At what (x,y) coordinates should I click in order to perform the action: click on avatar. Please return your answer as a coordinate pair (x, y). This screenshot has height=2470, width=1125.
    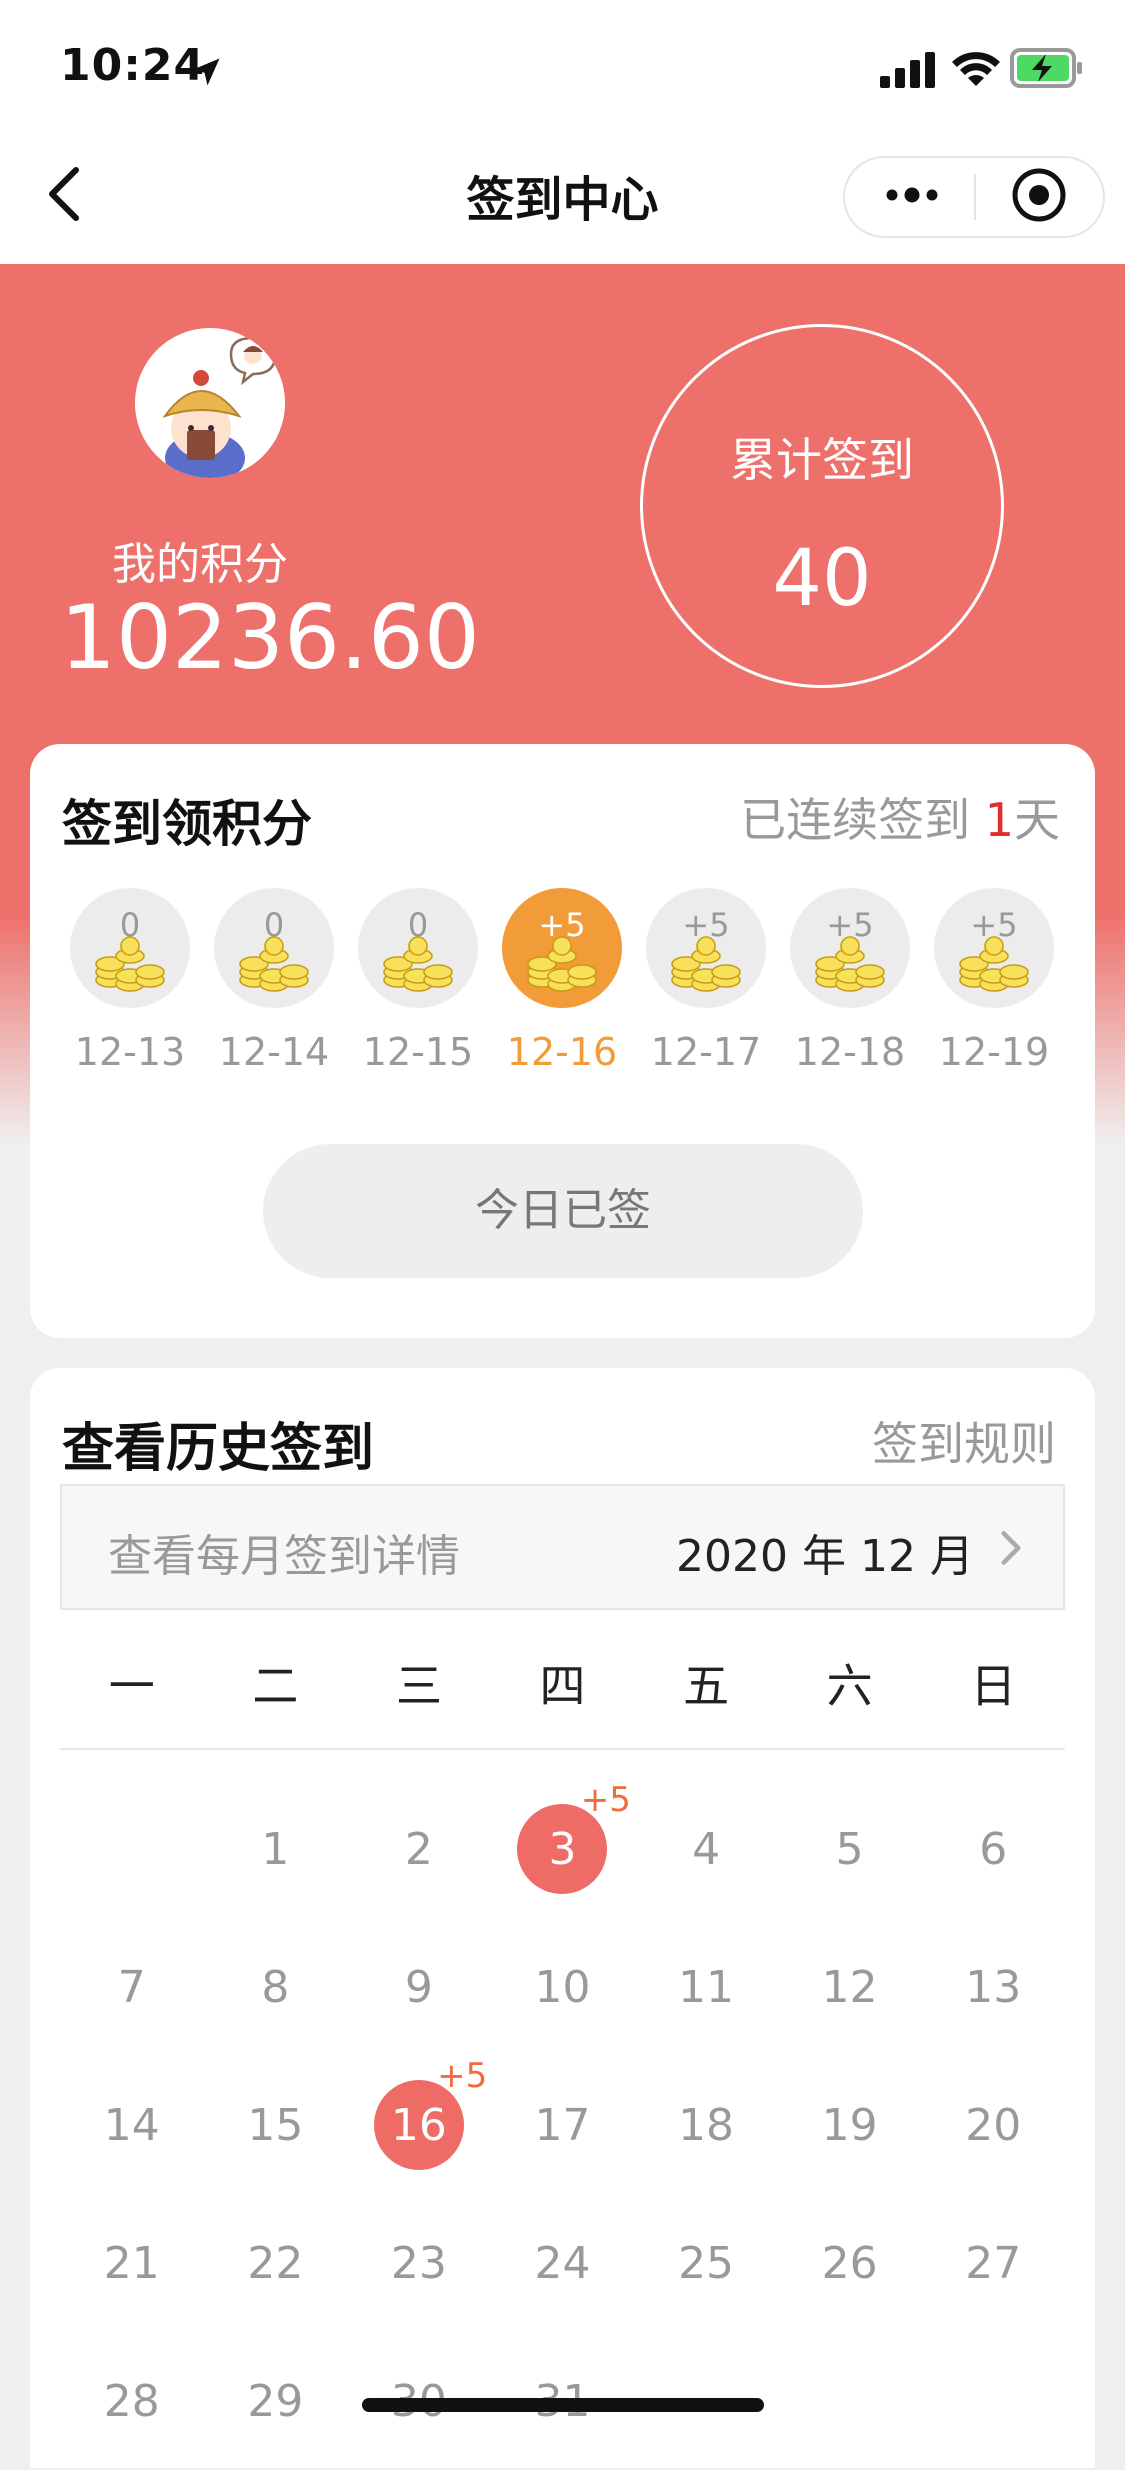
    Looking at the image, I should click on (210, 403).